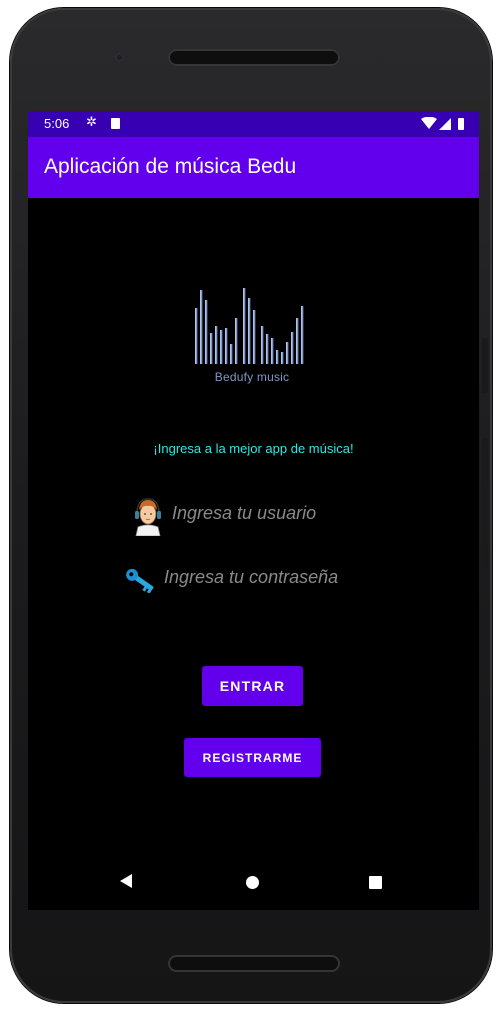  I want to click on sd-card-icon, so click(115, 123).